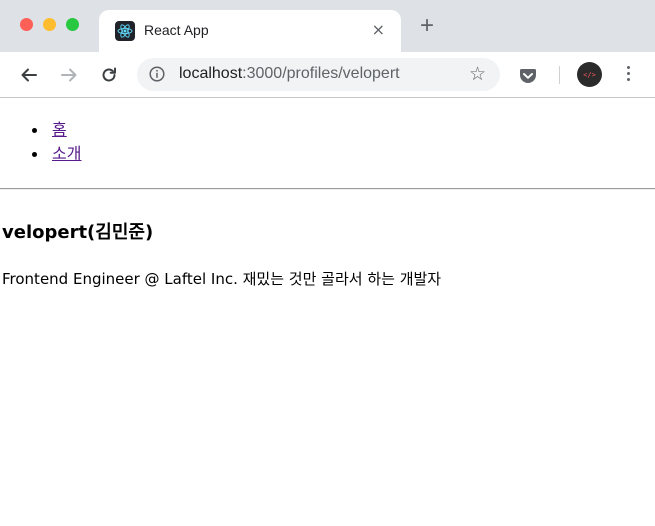 This screenshot has height=526, width=655. What do you see at coordinates (125, 31) in the screenshot?
I see `react-logo-icon` at bounding box center [125, 31].